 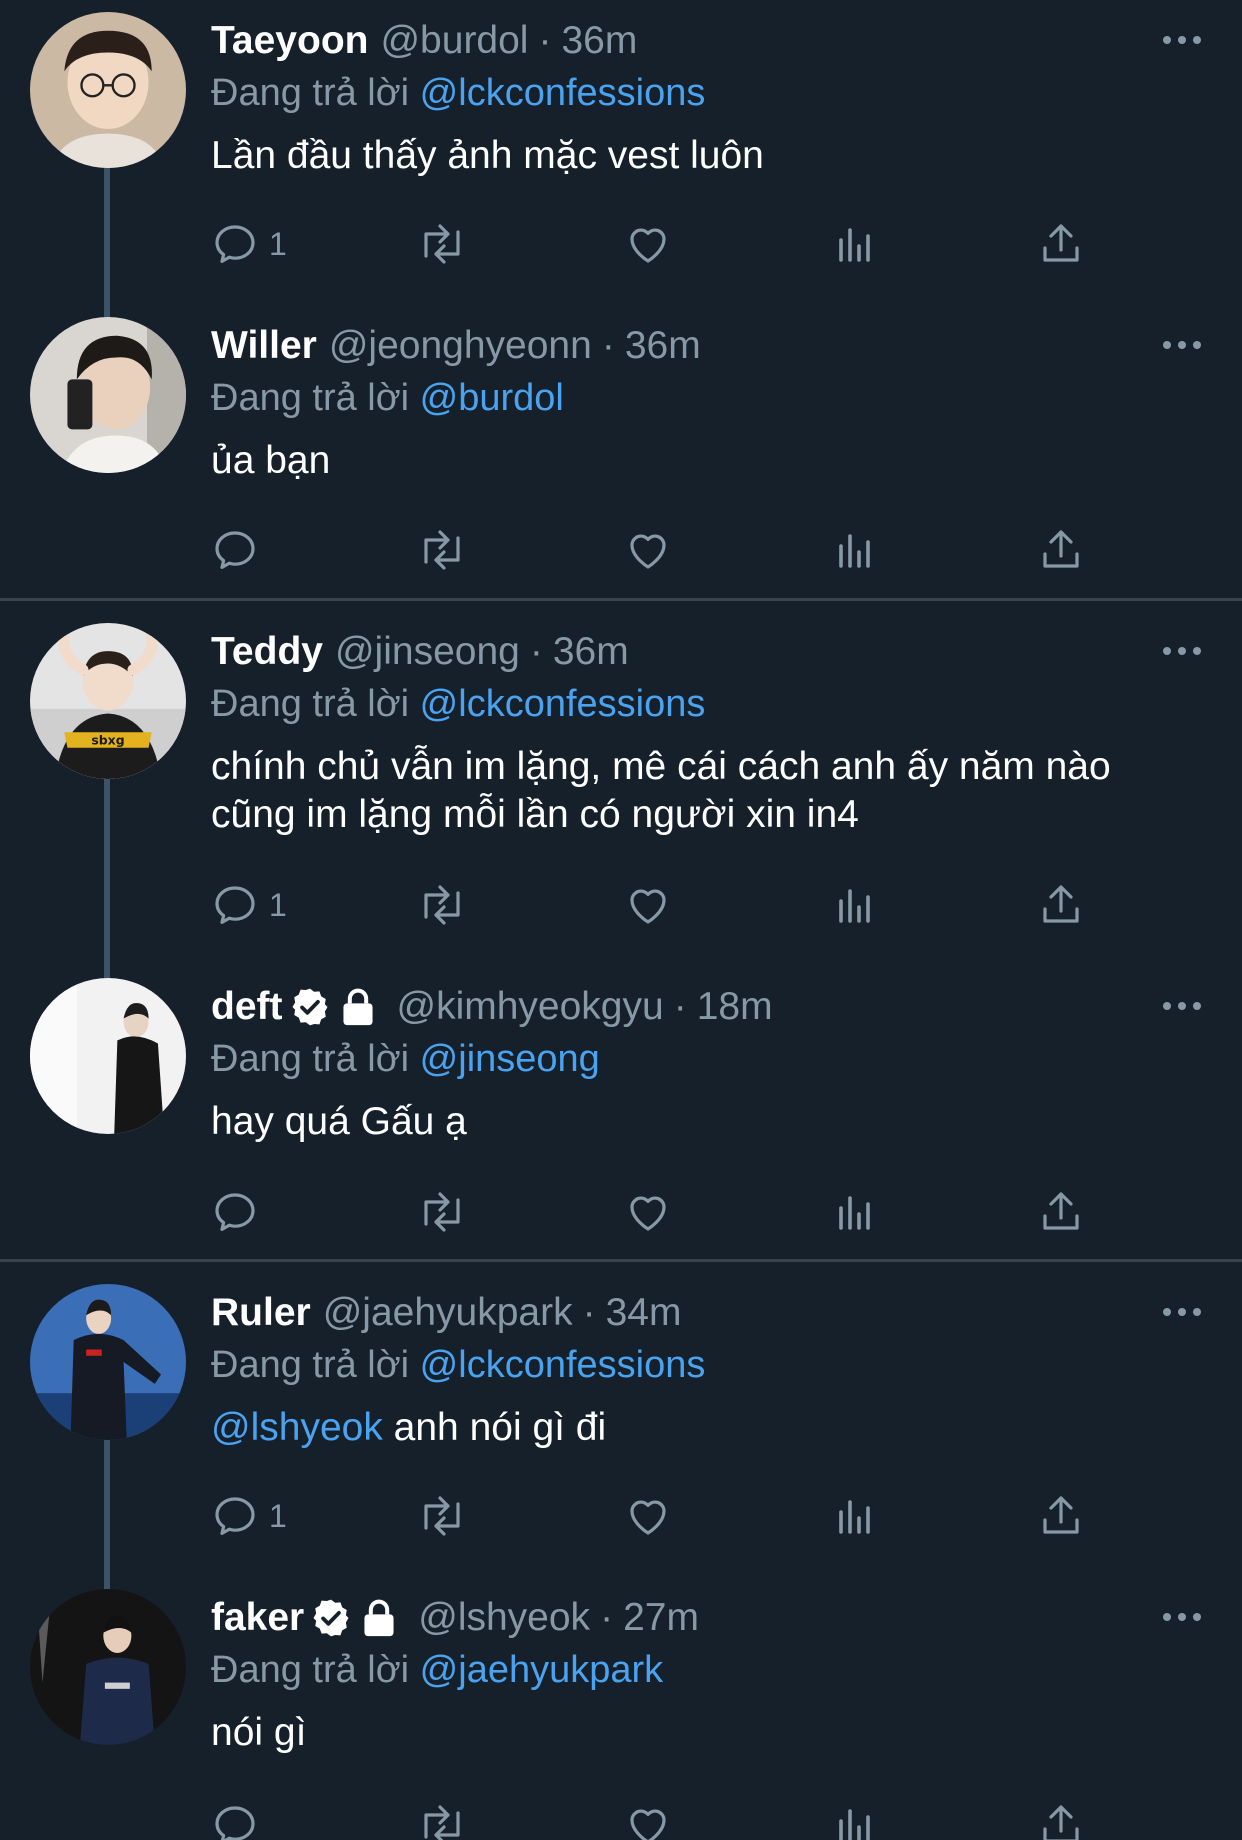 What do you see at coordinates (492, 398) in the screenshot?
I see `replying-mention: @burdol` at bounding box center [492, 398].